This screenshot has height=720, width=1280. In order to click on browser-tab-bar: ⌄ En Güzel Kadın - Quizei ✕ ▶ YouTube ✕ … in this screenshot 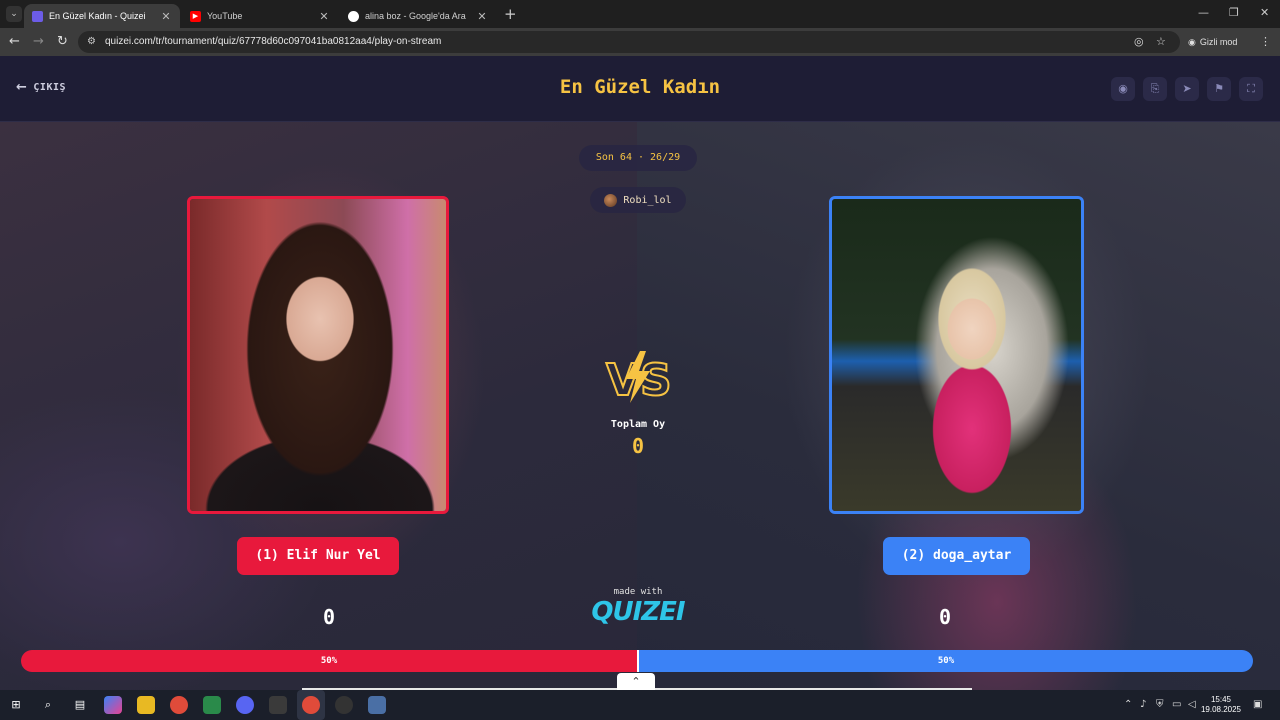, I will do `click(640, 14)`.